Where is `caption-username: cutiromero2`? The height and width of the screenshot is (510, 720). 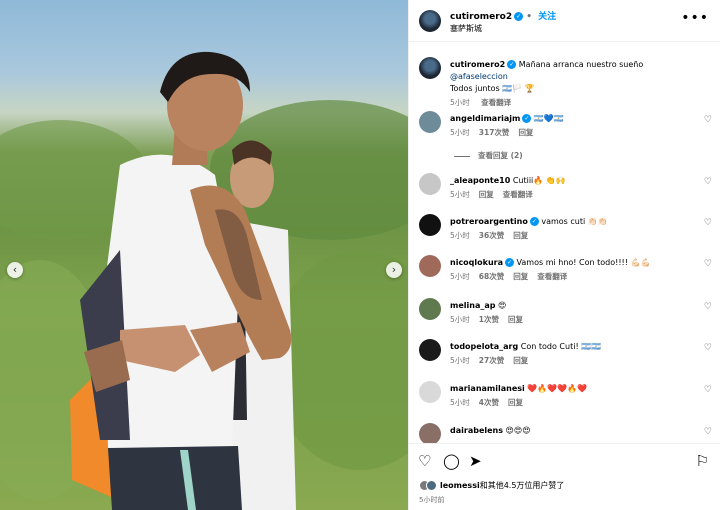 caption-username: cutiromero2 is located at coordinates (477, 64).